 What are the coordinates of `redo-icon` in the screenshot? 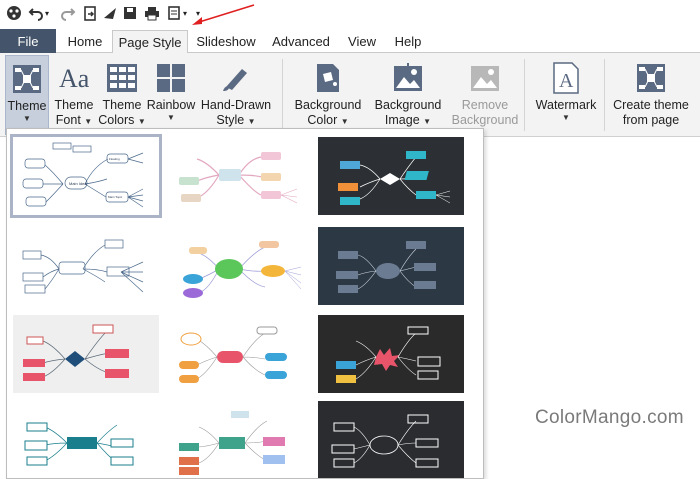 It's located at (68, 13).